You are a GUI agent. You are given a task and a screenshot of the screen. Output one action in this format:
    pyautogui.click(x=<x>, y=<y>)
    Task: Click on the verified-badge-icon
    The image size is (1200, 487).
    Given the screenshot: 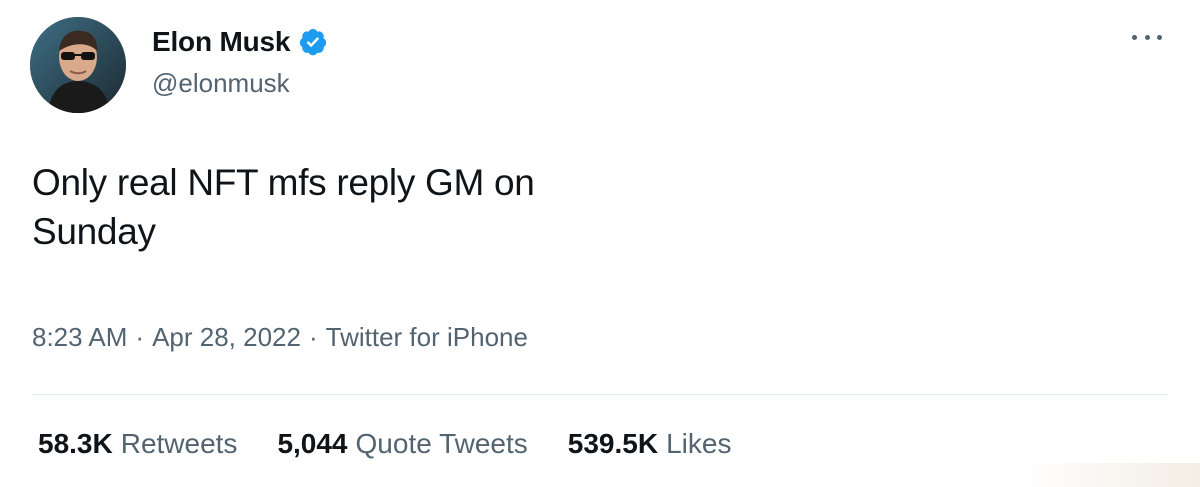 What is the action you would take?
    pyautogui.click(x=313, y=42)
    